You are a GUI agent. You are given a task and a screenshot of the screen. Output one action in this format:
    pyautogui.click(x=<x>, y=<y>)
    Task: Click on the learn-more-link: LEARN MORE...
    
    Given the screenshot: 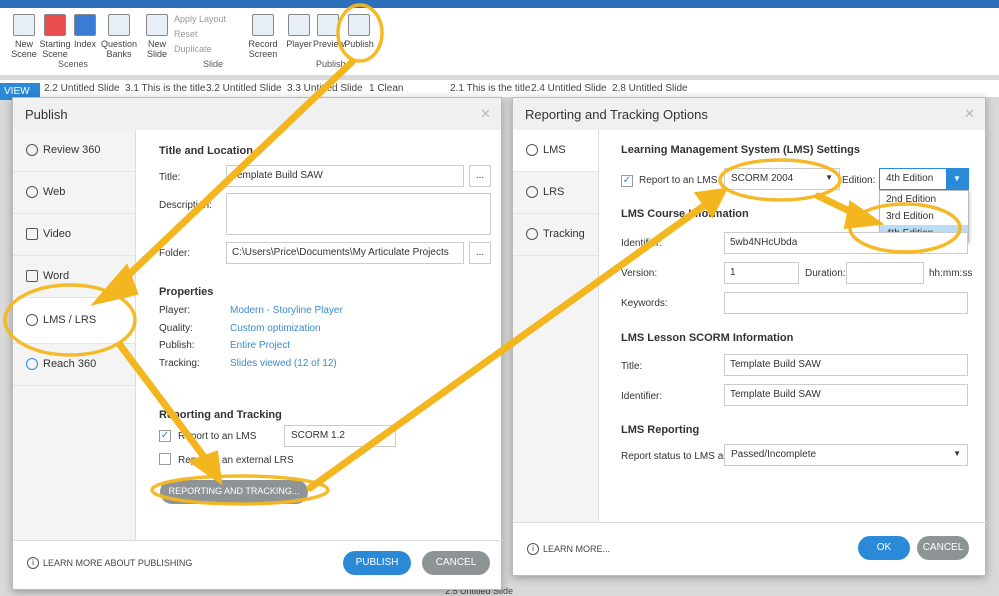 What is the action you would take?
    pyautogui.click(x=576, y=549)
    